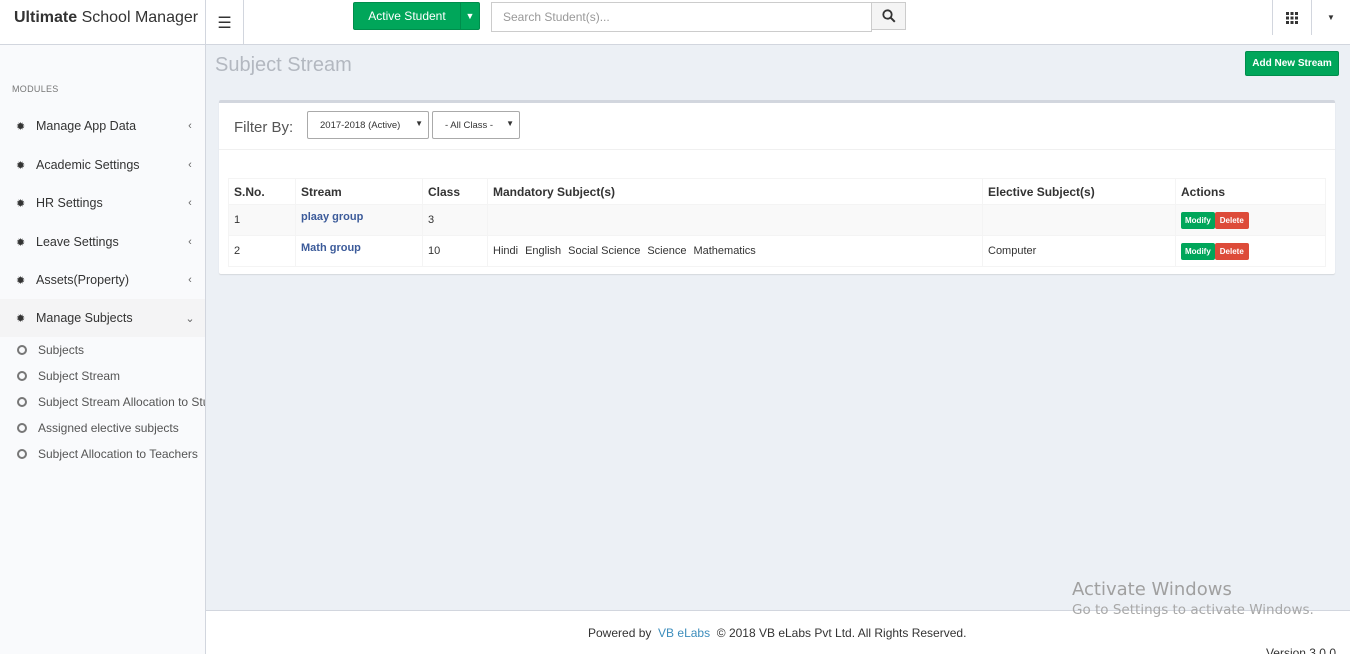 The image size is (1350, 654). I want to click on brand-rest: School Manager, so click(140, 17).